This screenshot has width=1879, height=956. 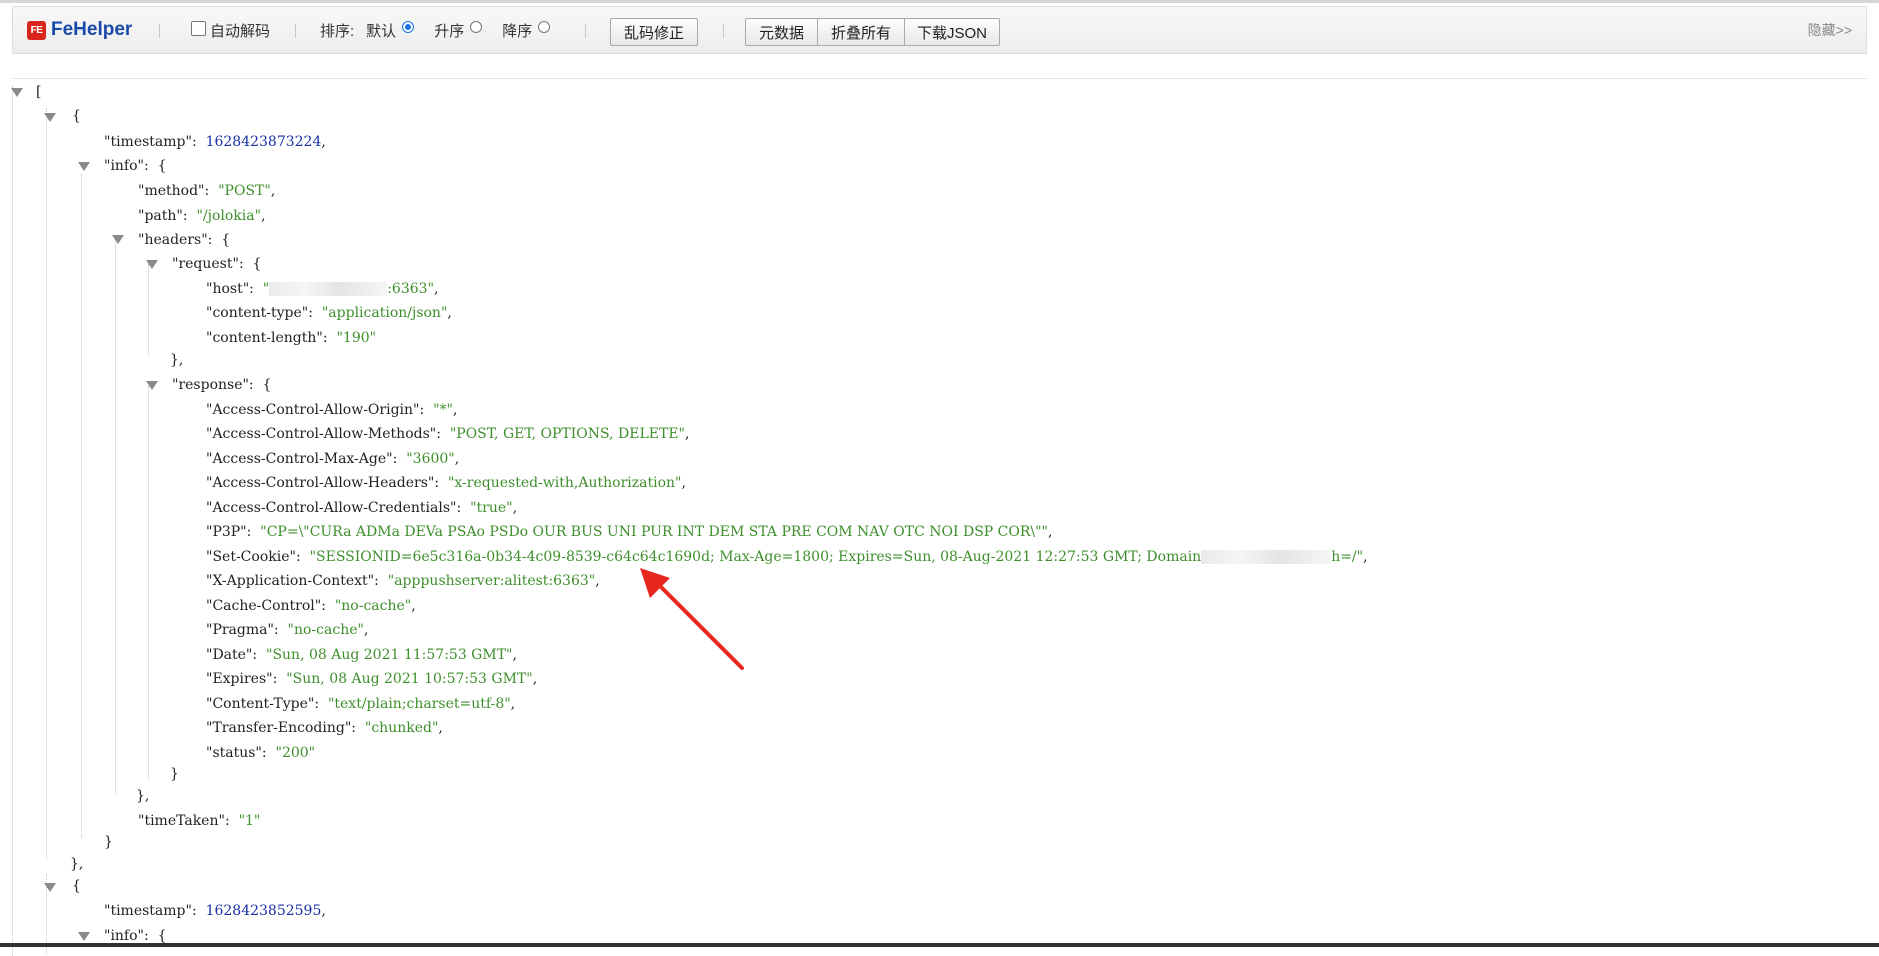 I want to click on json-line-acao: "Access-Control-Allow-Origin": "*",, so click(x=332, y=410).